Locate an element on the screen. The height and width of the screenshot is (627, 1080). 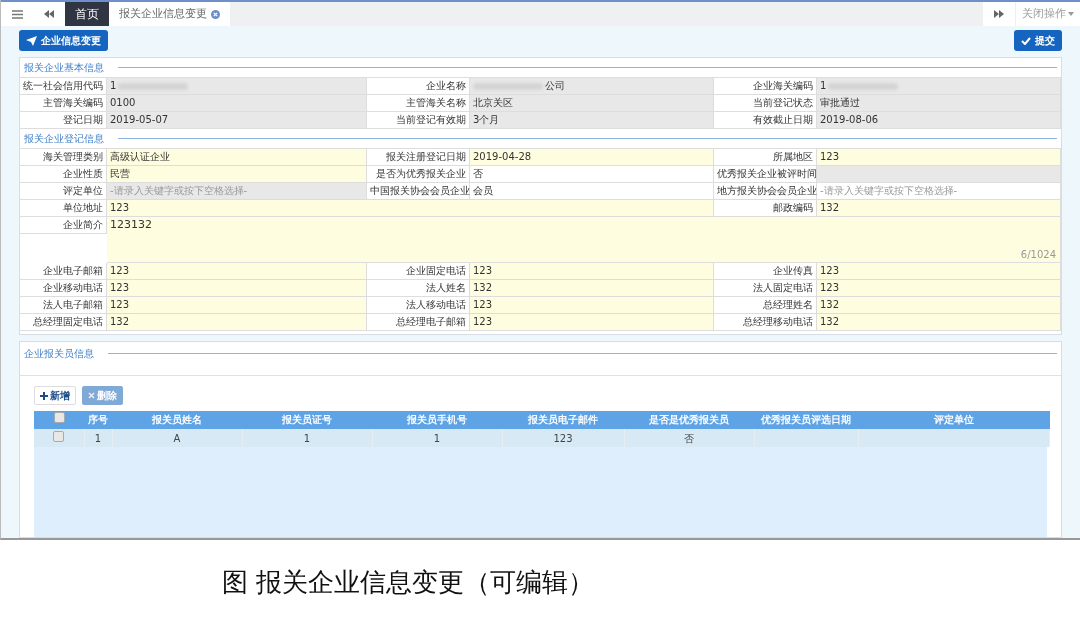
field-label: 企业固定电话 is located at coordinates (418, 271).